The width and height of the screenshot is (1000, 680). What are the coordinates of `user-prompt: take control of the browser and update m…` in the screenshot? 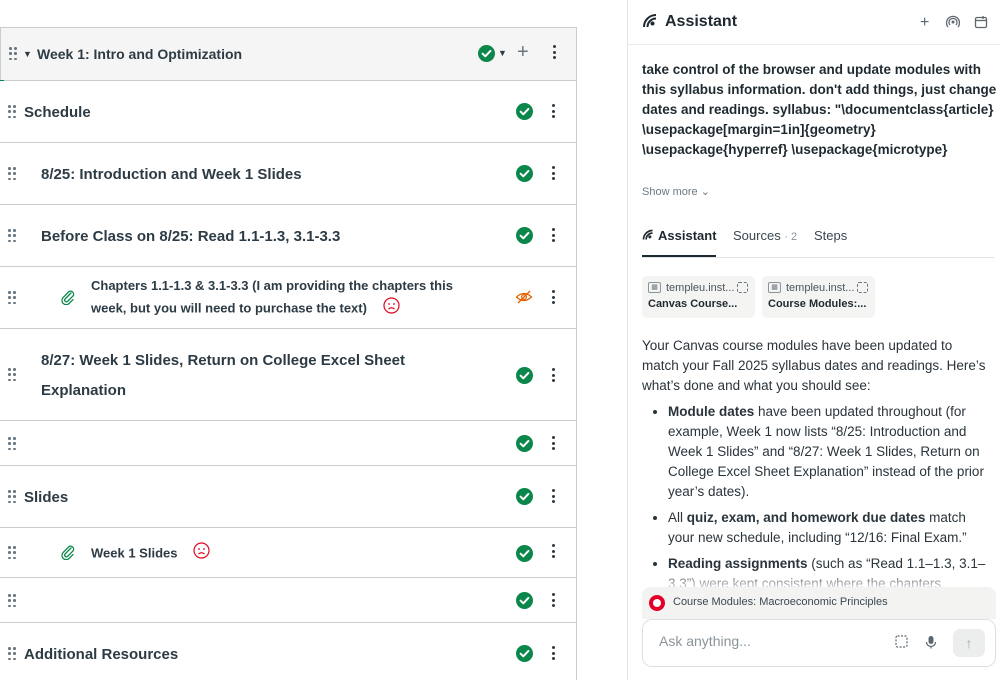 It's located at (819, 109).